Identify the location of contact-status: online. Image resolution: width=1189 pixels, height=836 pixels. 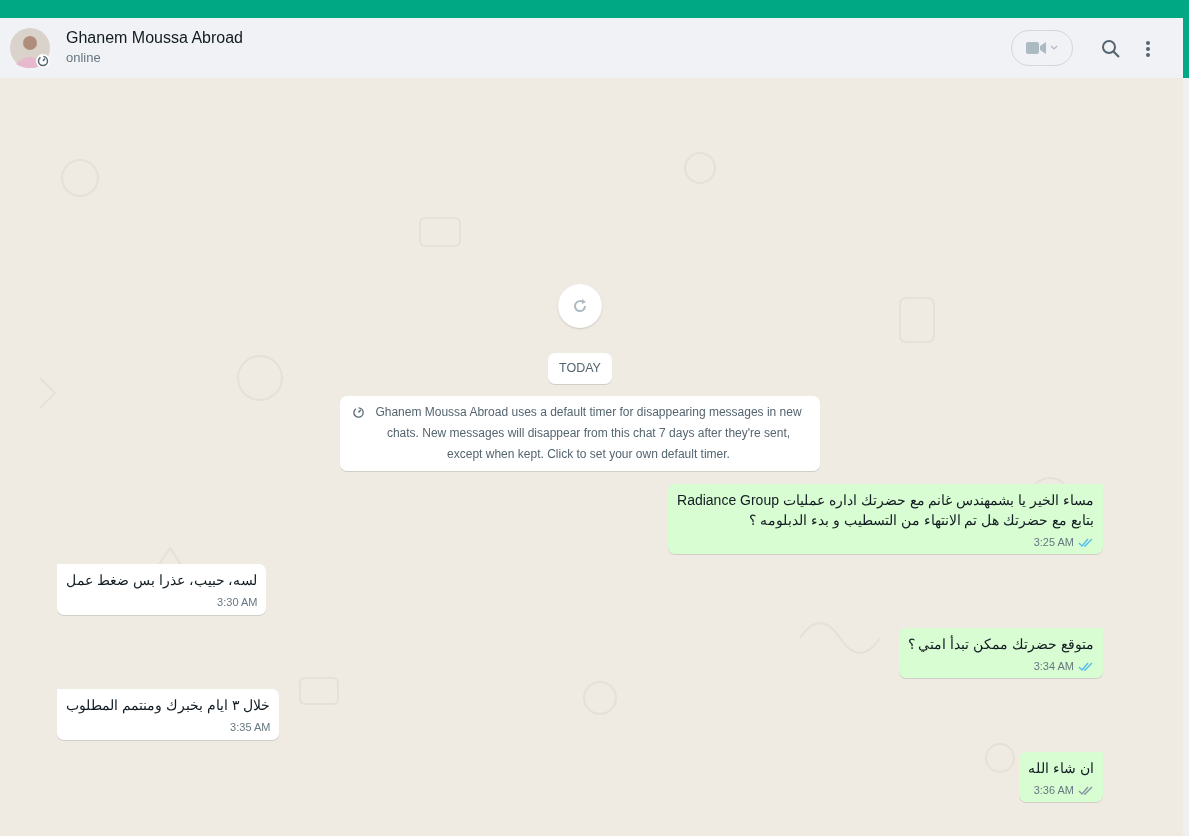
(84, 58).